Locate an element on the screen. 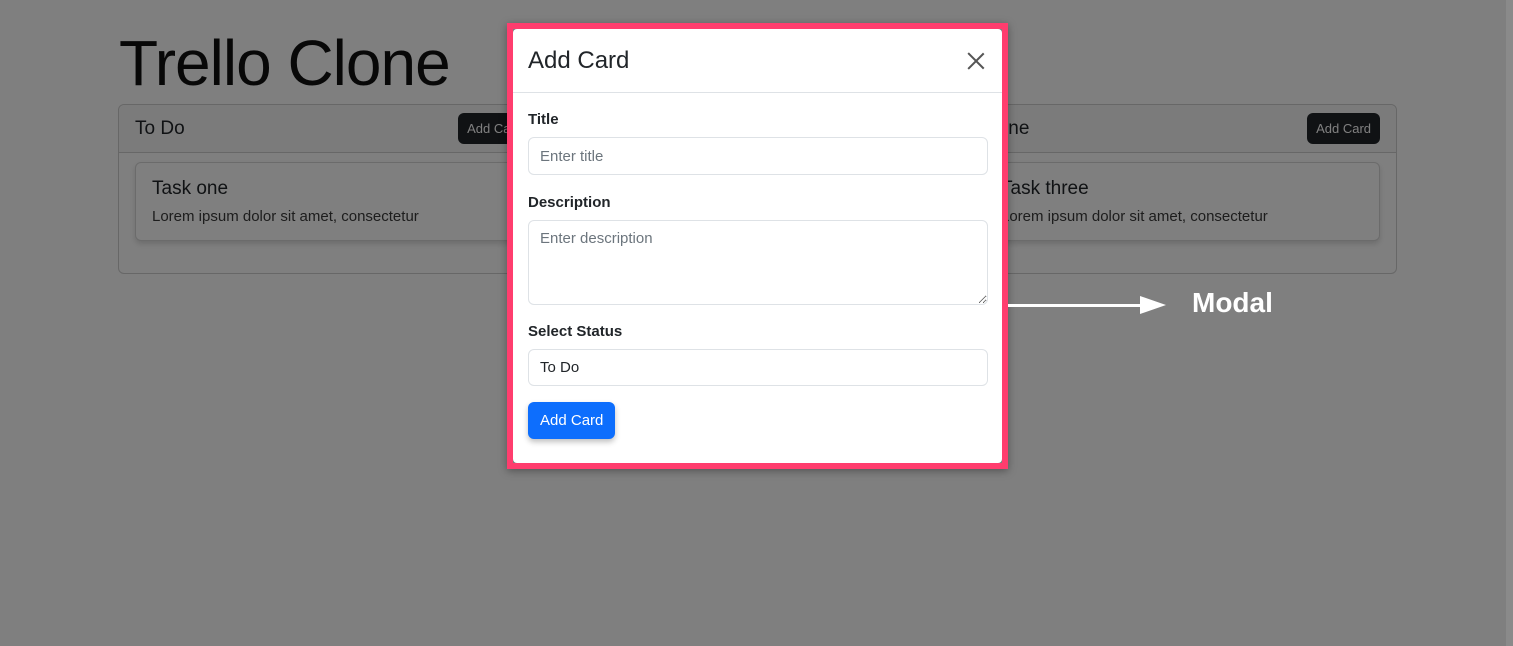  status-label: Select Status is located at coordinates (575, 331).